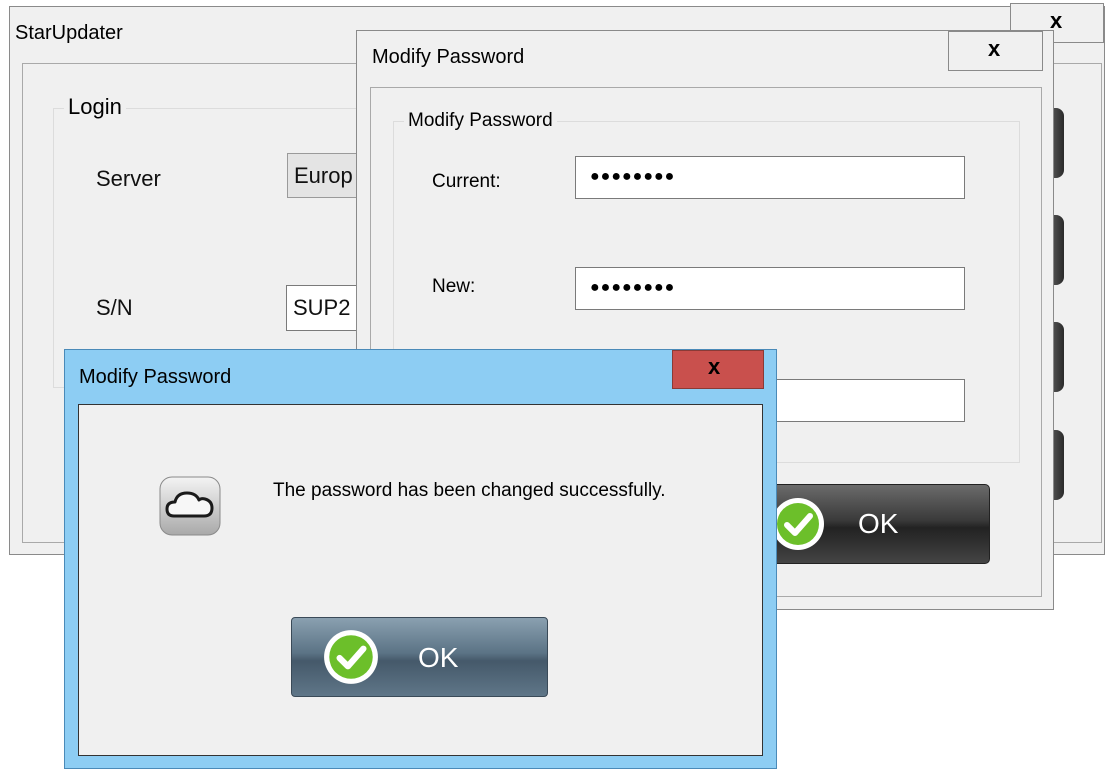  I want to click on success-ok-label: OK, so click(438, 658).